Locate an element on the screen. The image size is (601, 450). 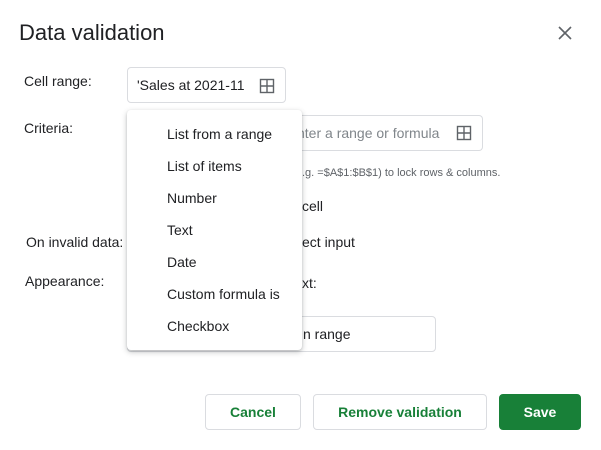
select-range-icon is located at coordinates (267, 86).